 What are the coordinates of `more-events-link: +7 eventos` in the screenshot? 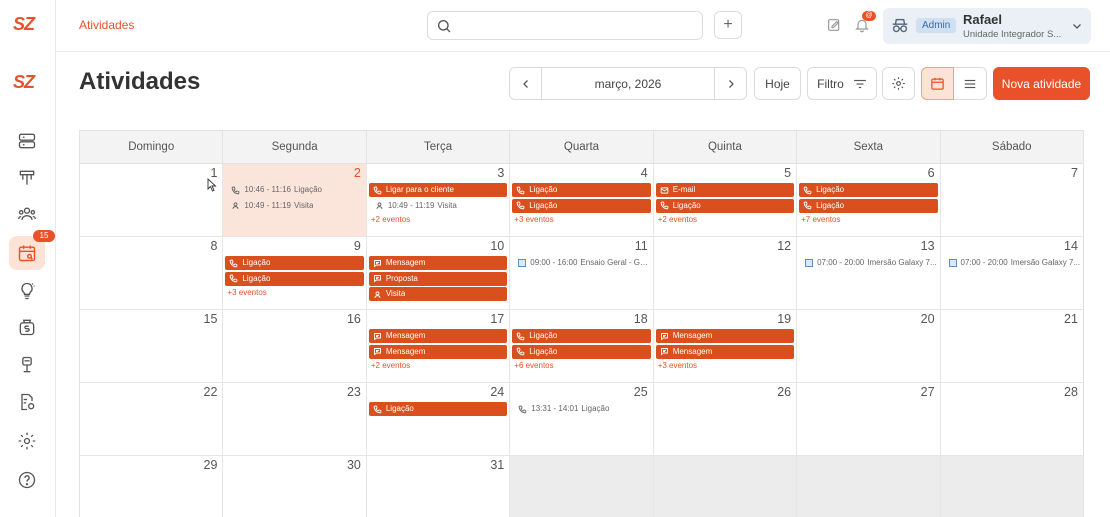 It's located at (868, 219).